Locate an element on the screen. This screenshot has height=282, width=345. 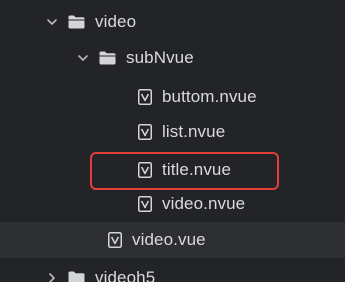
tree-item-label: list.nvue is located at coordinates (194, 131).